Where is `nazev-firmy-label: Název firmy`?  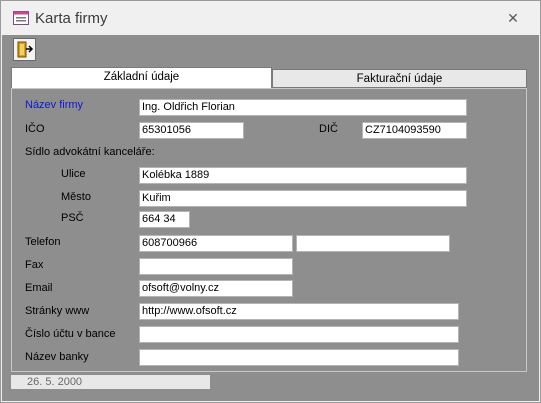
nazev-firmy-label: Název firmy is located at coordinates (54, 105).